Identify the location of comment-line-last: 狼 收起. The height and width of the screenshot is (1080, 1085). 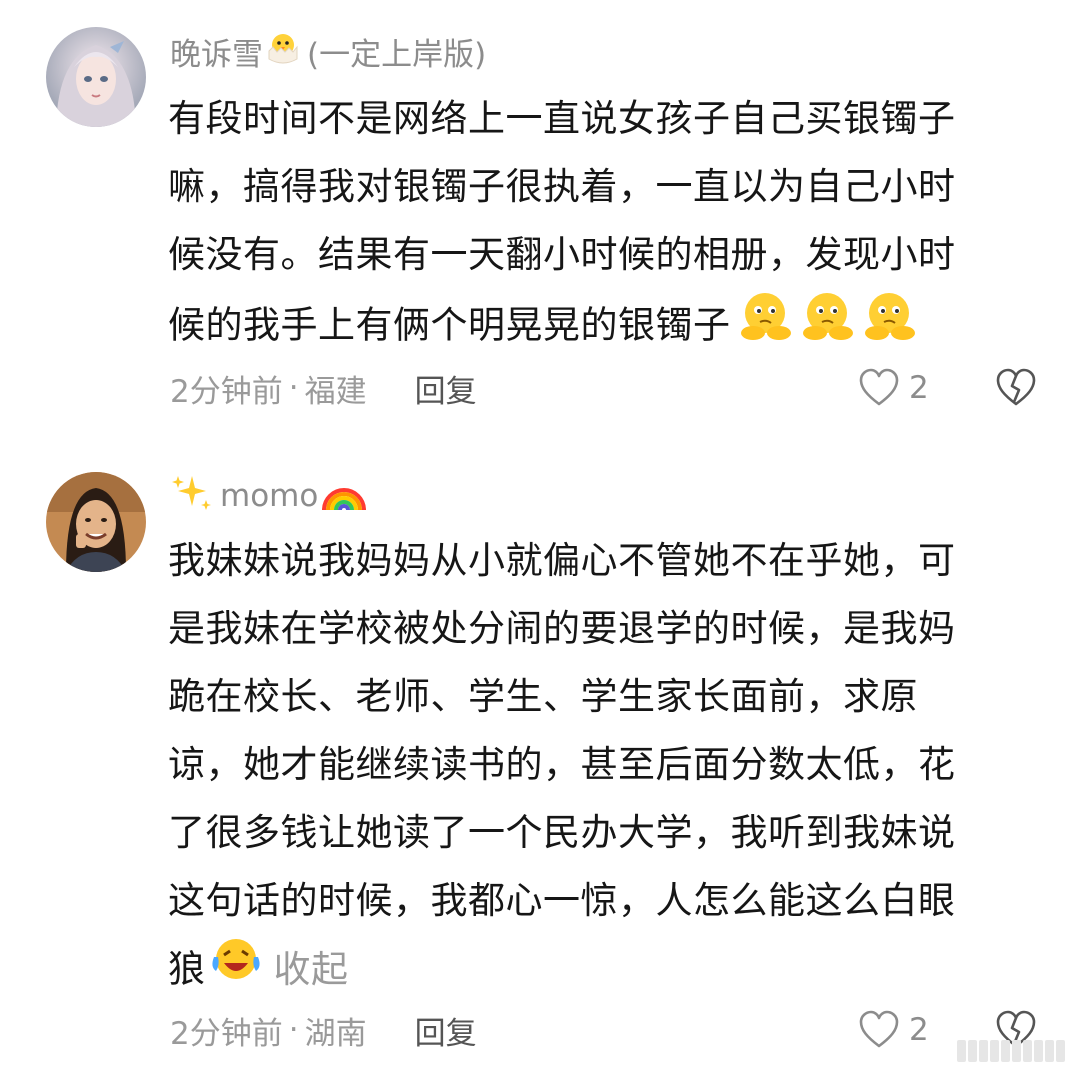
(603, 969).